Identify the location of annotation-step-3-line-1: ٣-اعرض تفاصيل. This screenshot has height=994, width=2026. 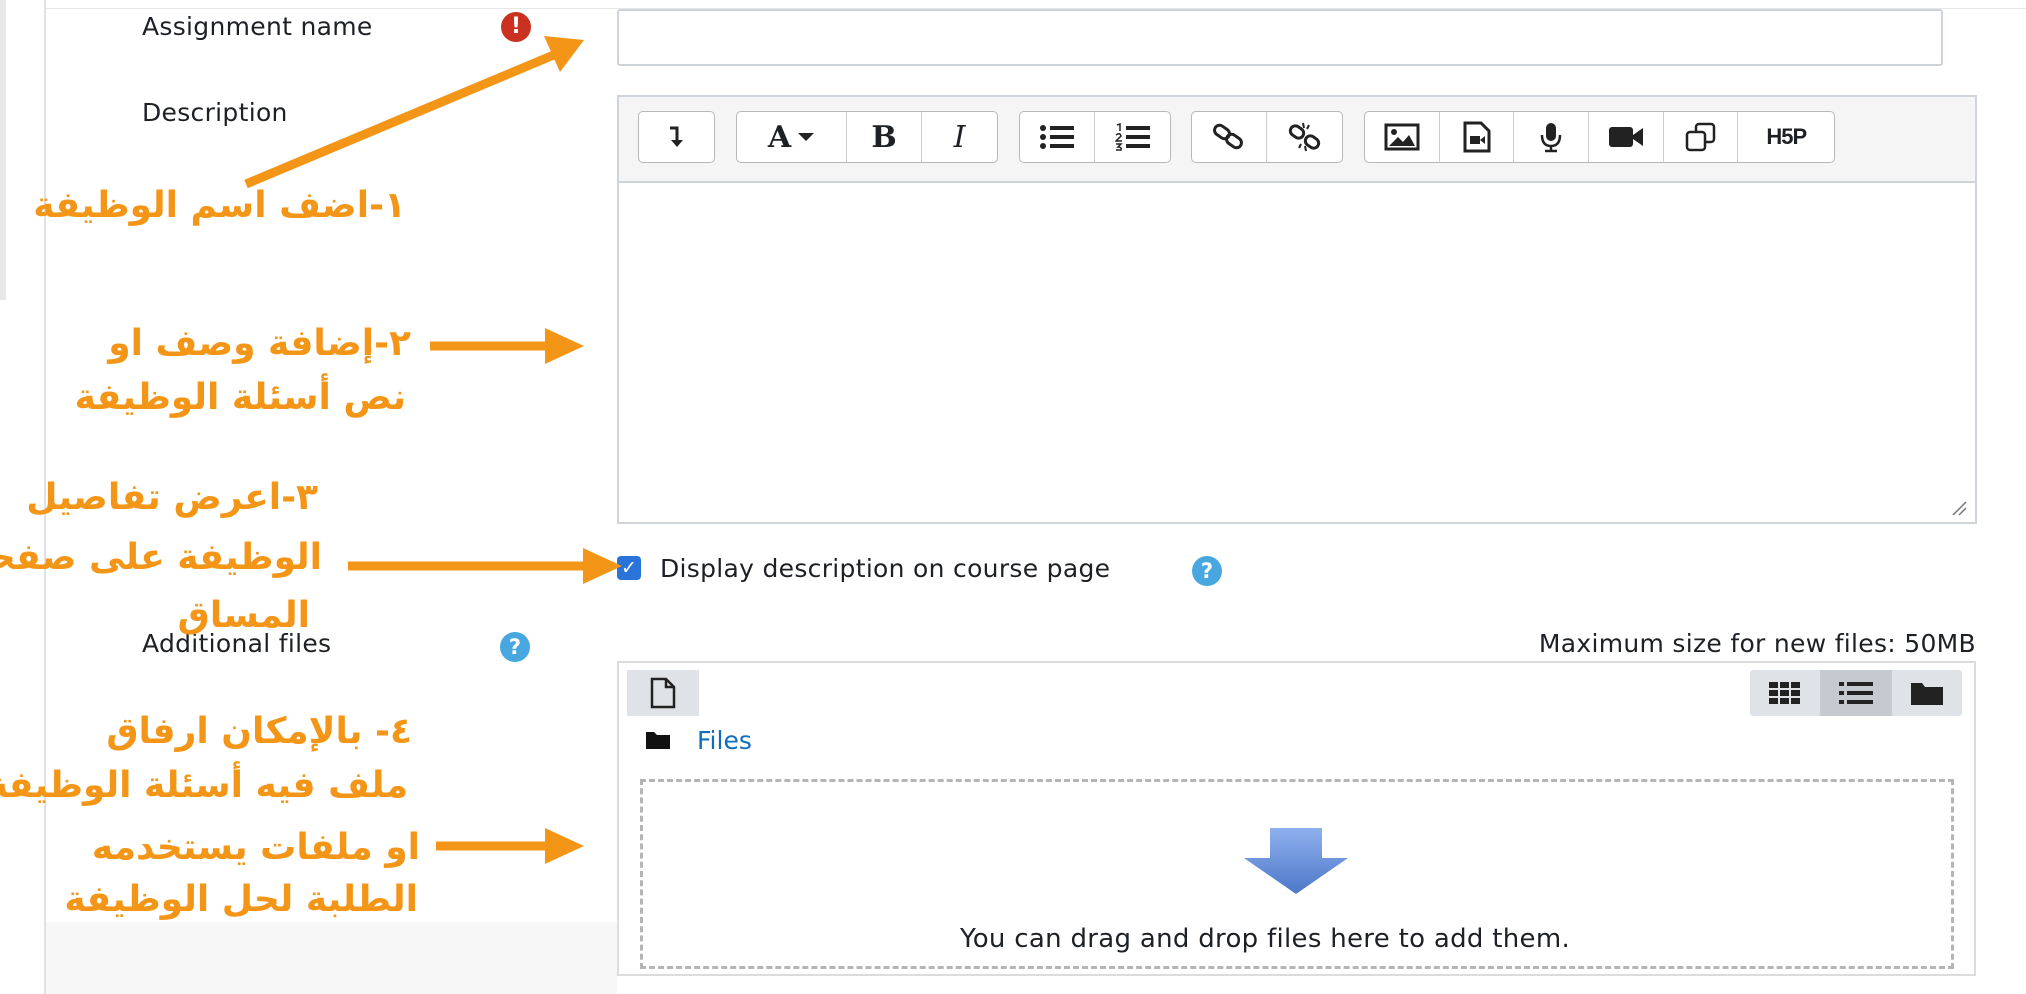
(172, 497).